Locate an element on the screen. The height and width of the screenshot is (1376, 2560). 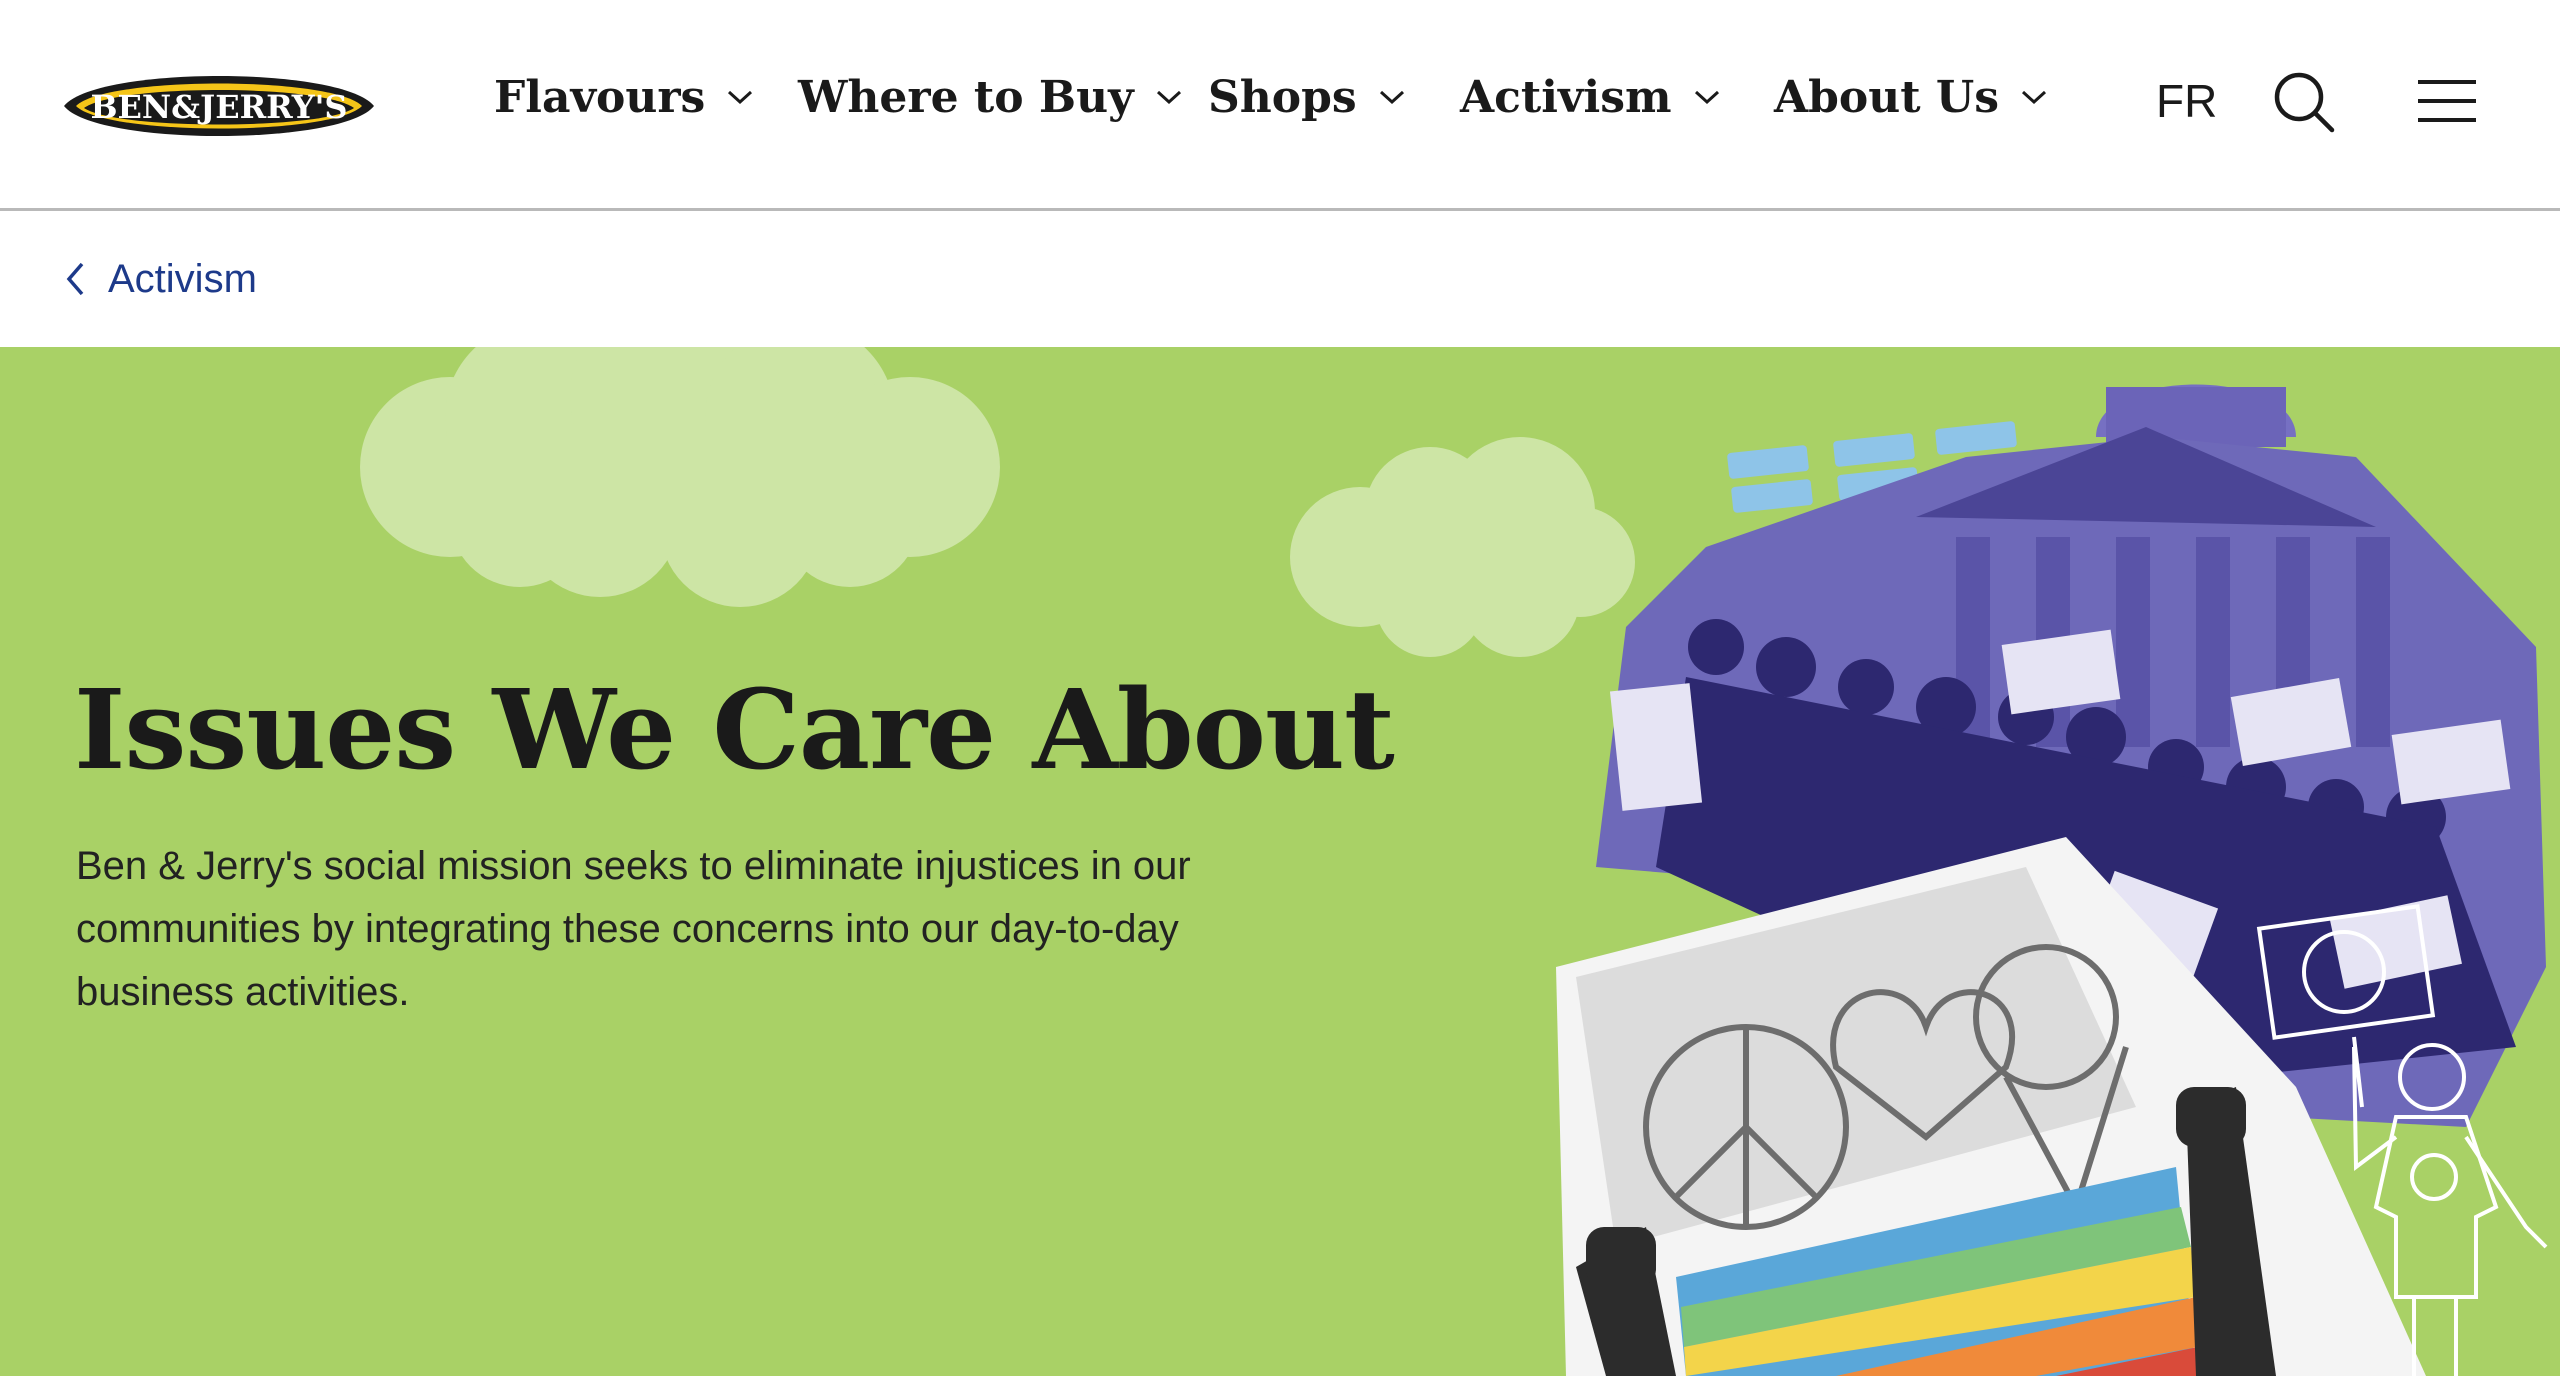
nav-label: Where to Buy is located at coordinates (966, 97).